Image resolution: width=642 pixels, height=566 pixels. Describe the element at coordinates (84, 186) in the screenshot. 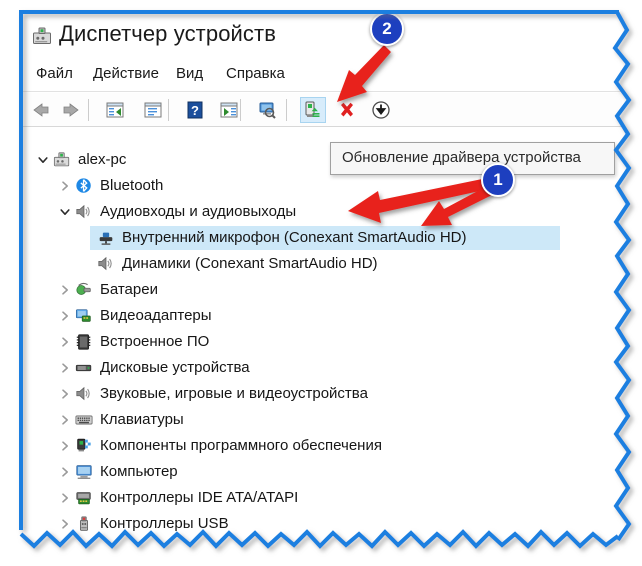

I see `bluetooth-icon` at that location.